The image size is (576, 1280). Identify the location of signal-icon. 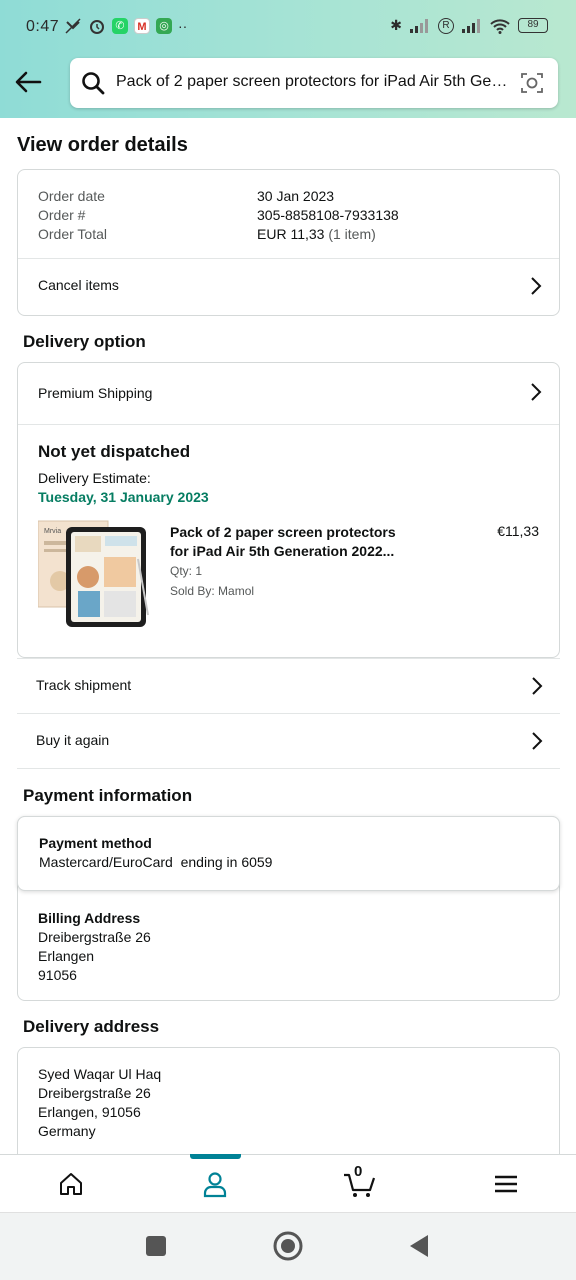
(419, 25).